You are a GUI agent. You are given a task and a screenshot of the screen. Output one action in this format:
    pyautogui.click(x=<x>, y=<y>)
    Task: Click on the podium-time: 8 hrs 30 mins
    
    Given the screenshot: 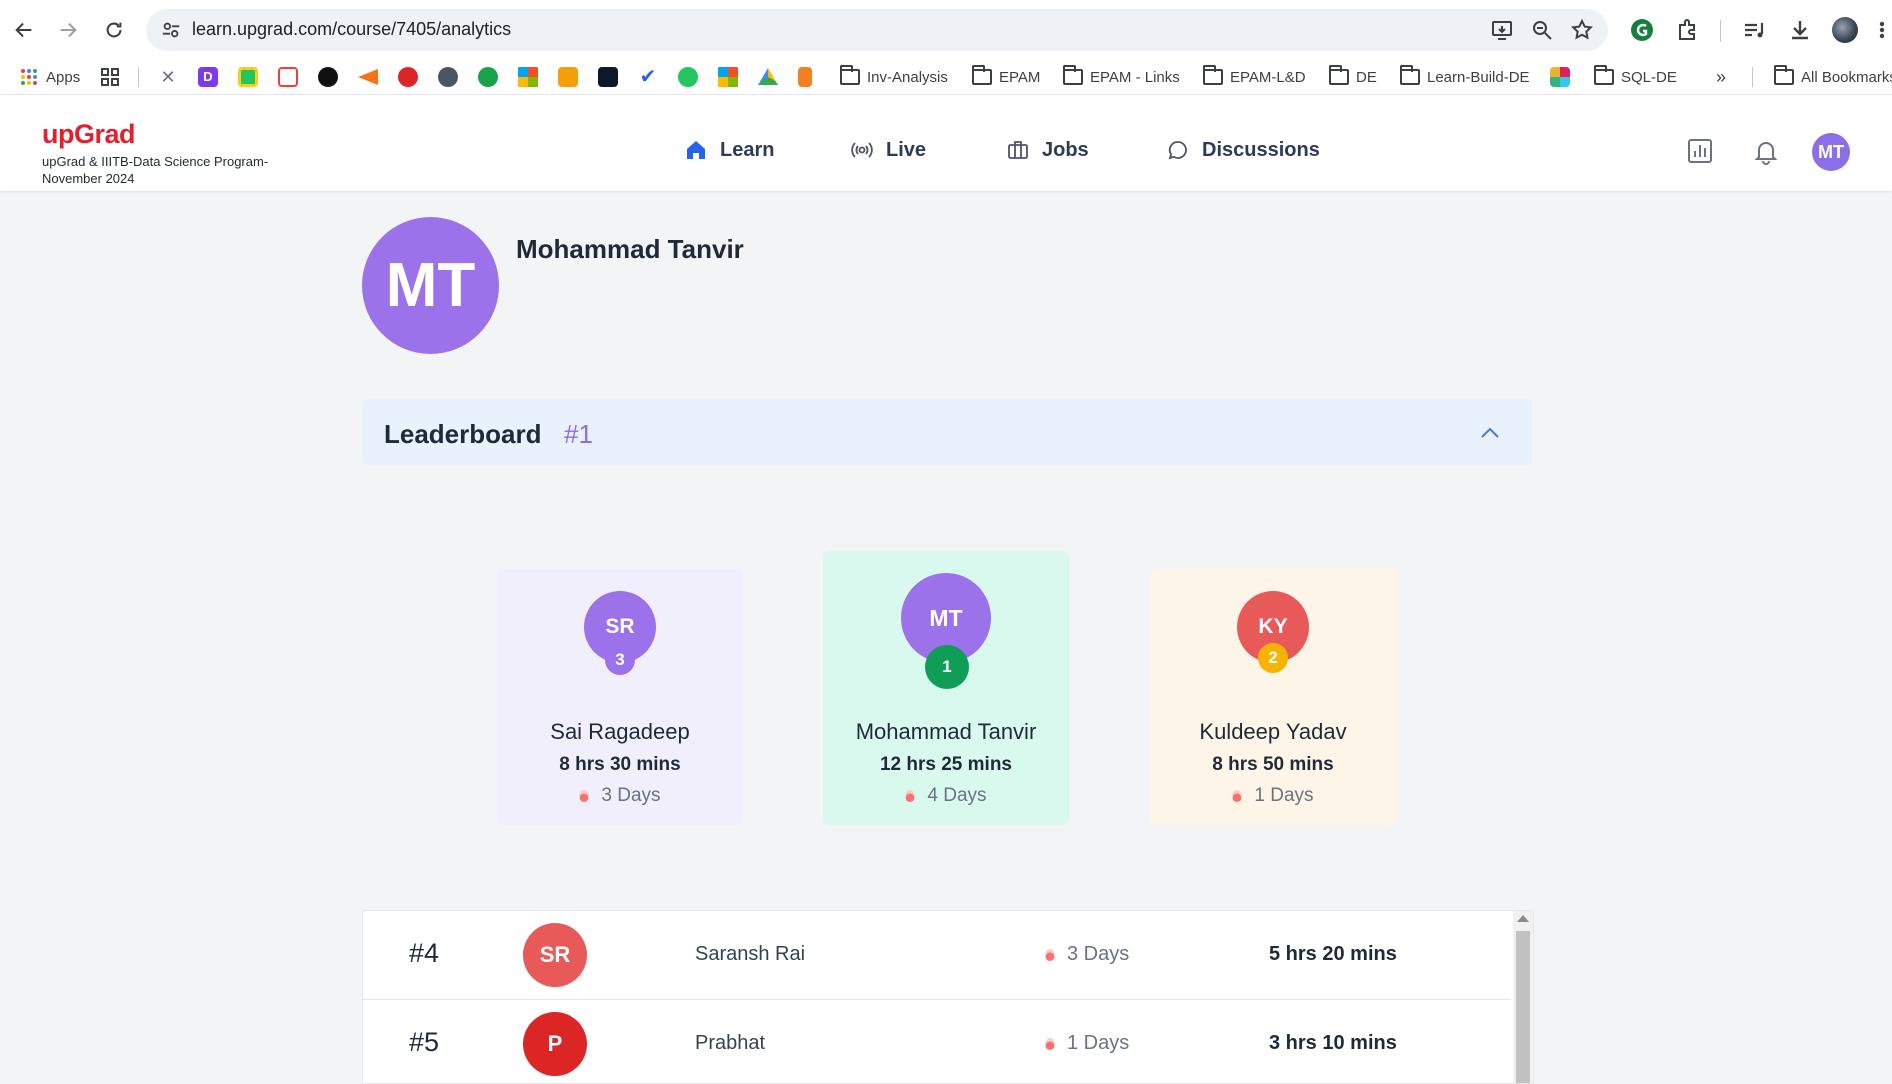 What is the action you would take?
    pyautogui.click(x=620, y=764)
    